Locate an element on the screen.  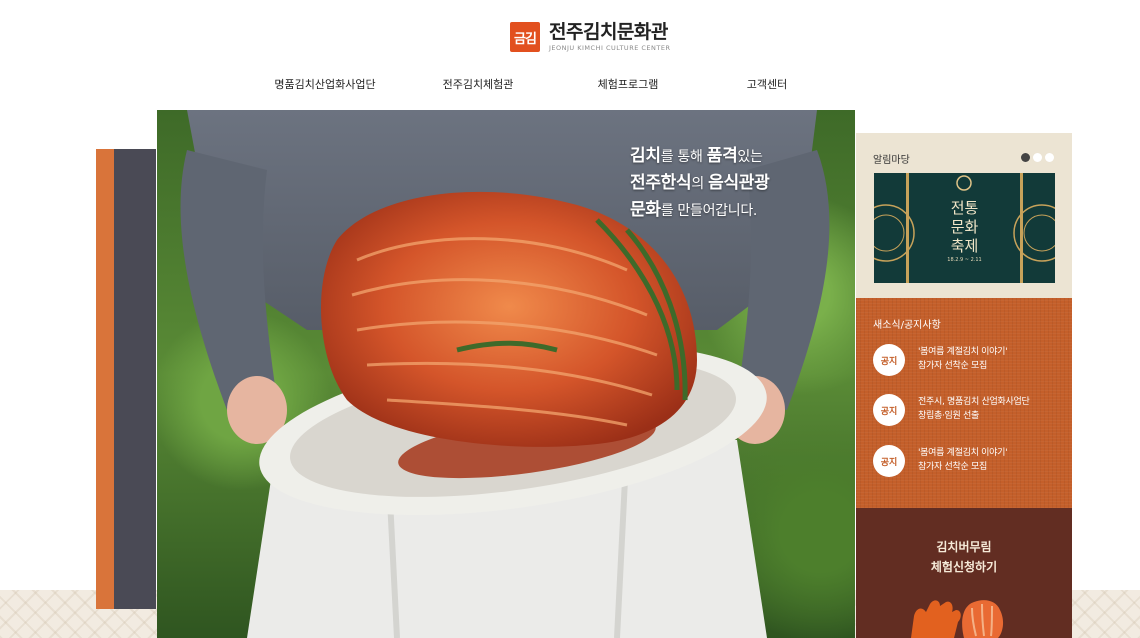
carousel-dots is located at coordinates (1037, 157).